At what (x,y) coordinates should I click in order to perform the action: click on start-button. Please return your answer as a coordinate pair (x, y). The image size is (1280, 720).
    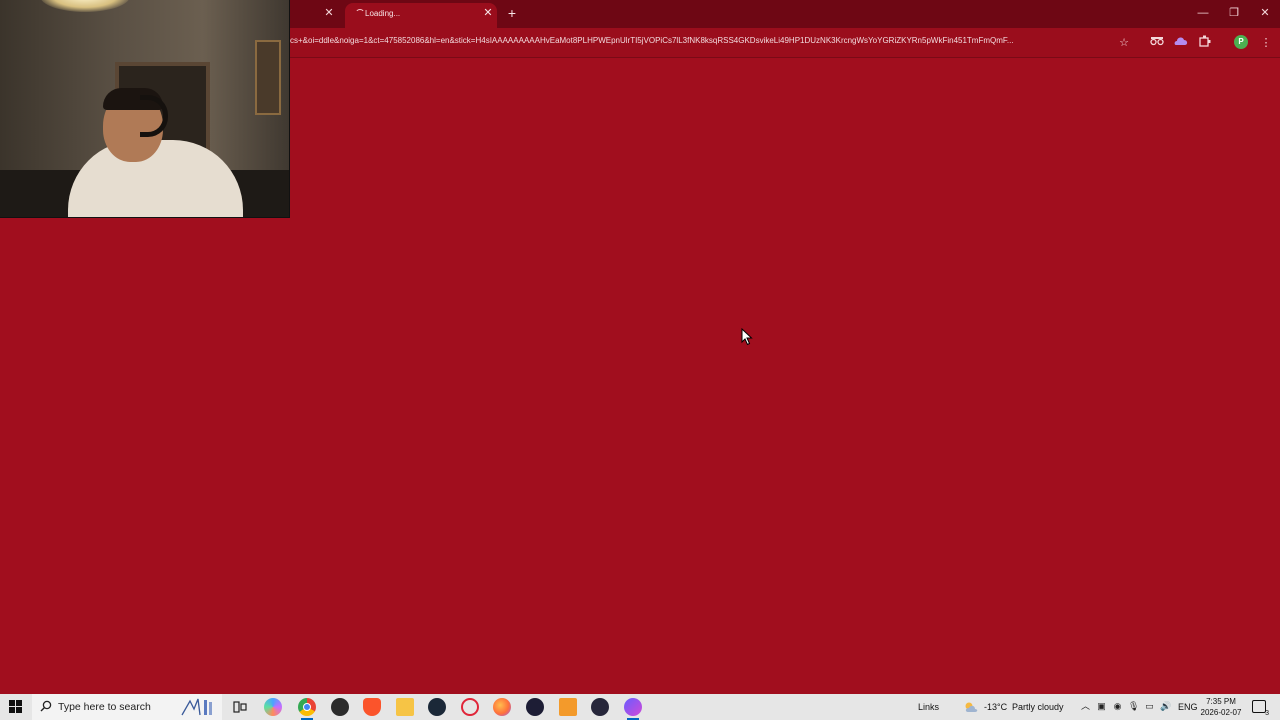
    Looking at the image, I should click on (16, 707).